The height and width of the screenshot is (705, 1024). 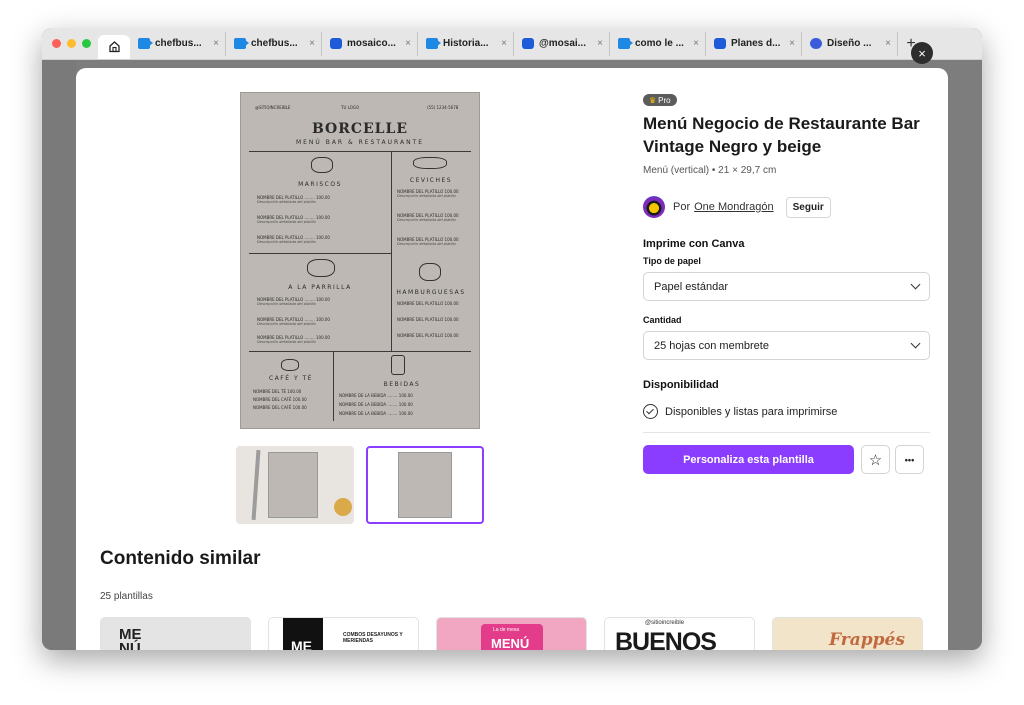 What do you see at coordinates (653, 100) in the screenshot?
I see `crown-icon: ♛` at bounding box center [653, 100].